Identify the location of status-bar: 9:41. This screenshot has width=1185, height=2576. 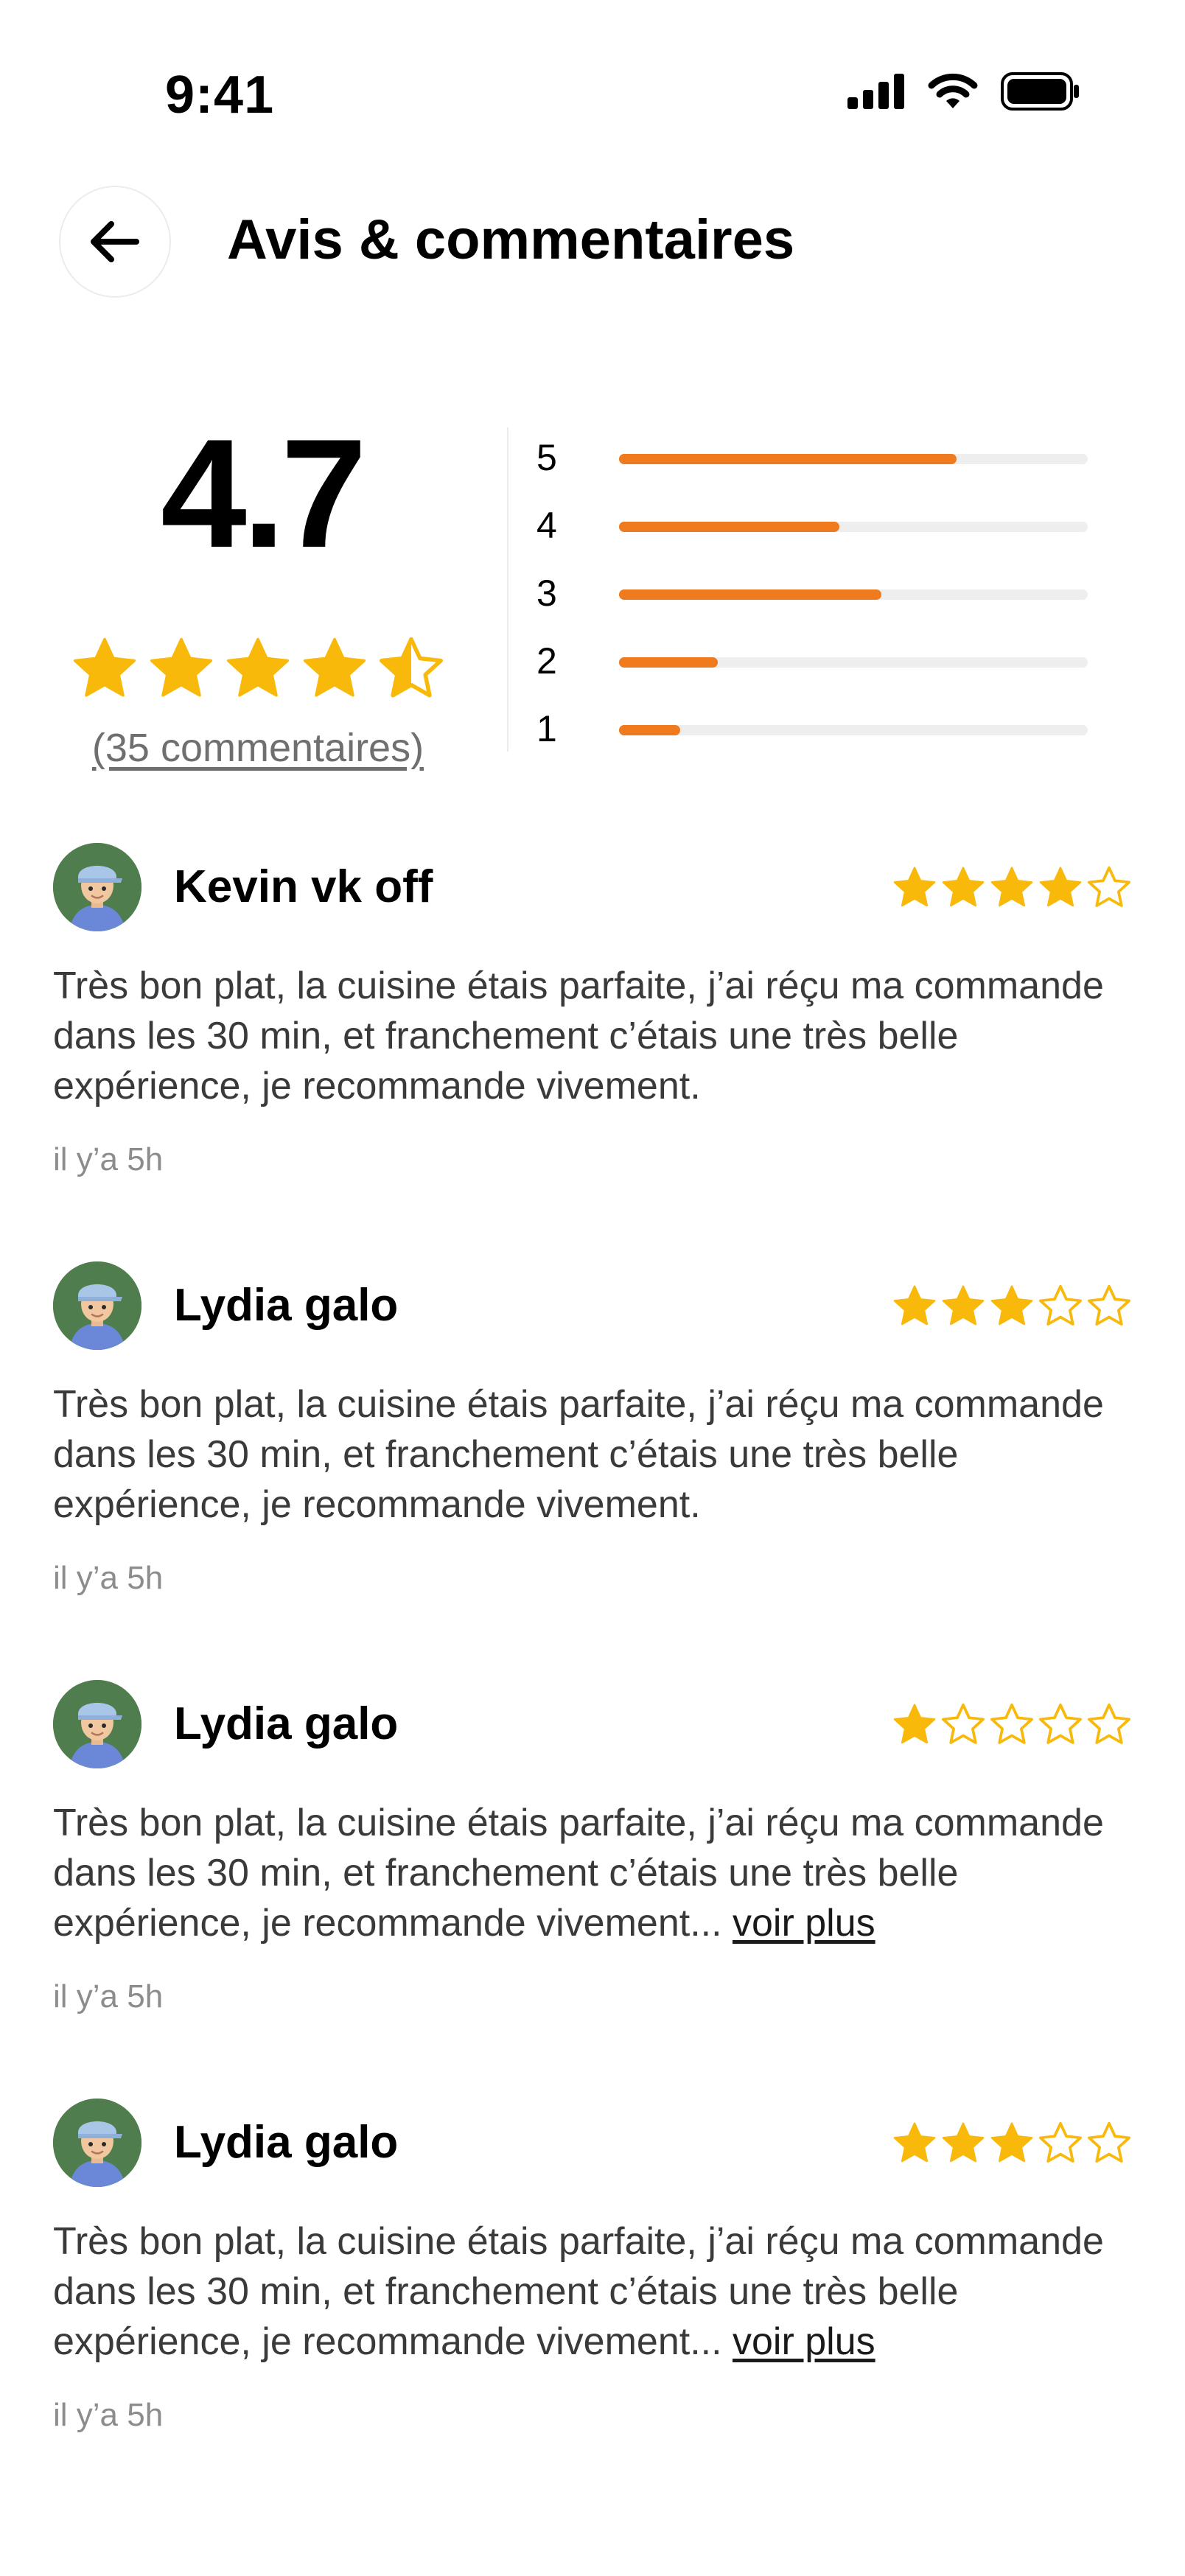
(592, 96).